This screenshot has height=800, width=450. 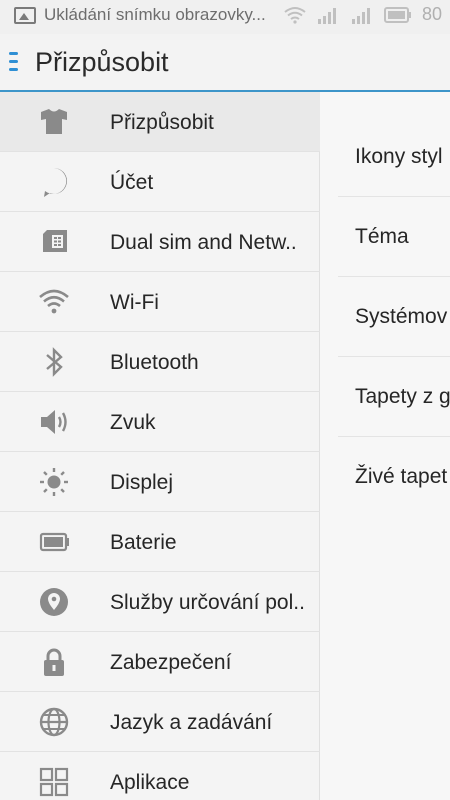 I want to click on sidebar-item-account: Účet, so click(x=160, y=182).